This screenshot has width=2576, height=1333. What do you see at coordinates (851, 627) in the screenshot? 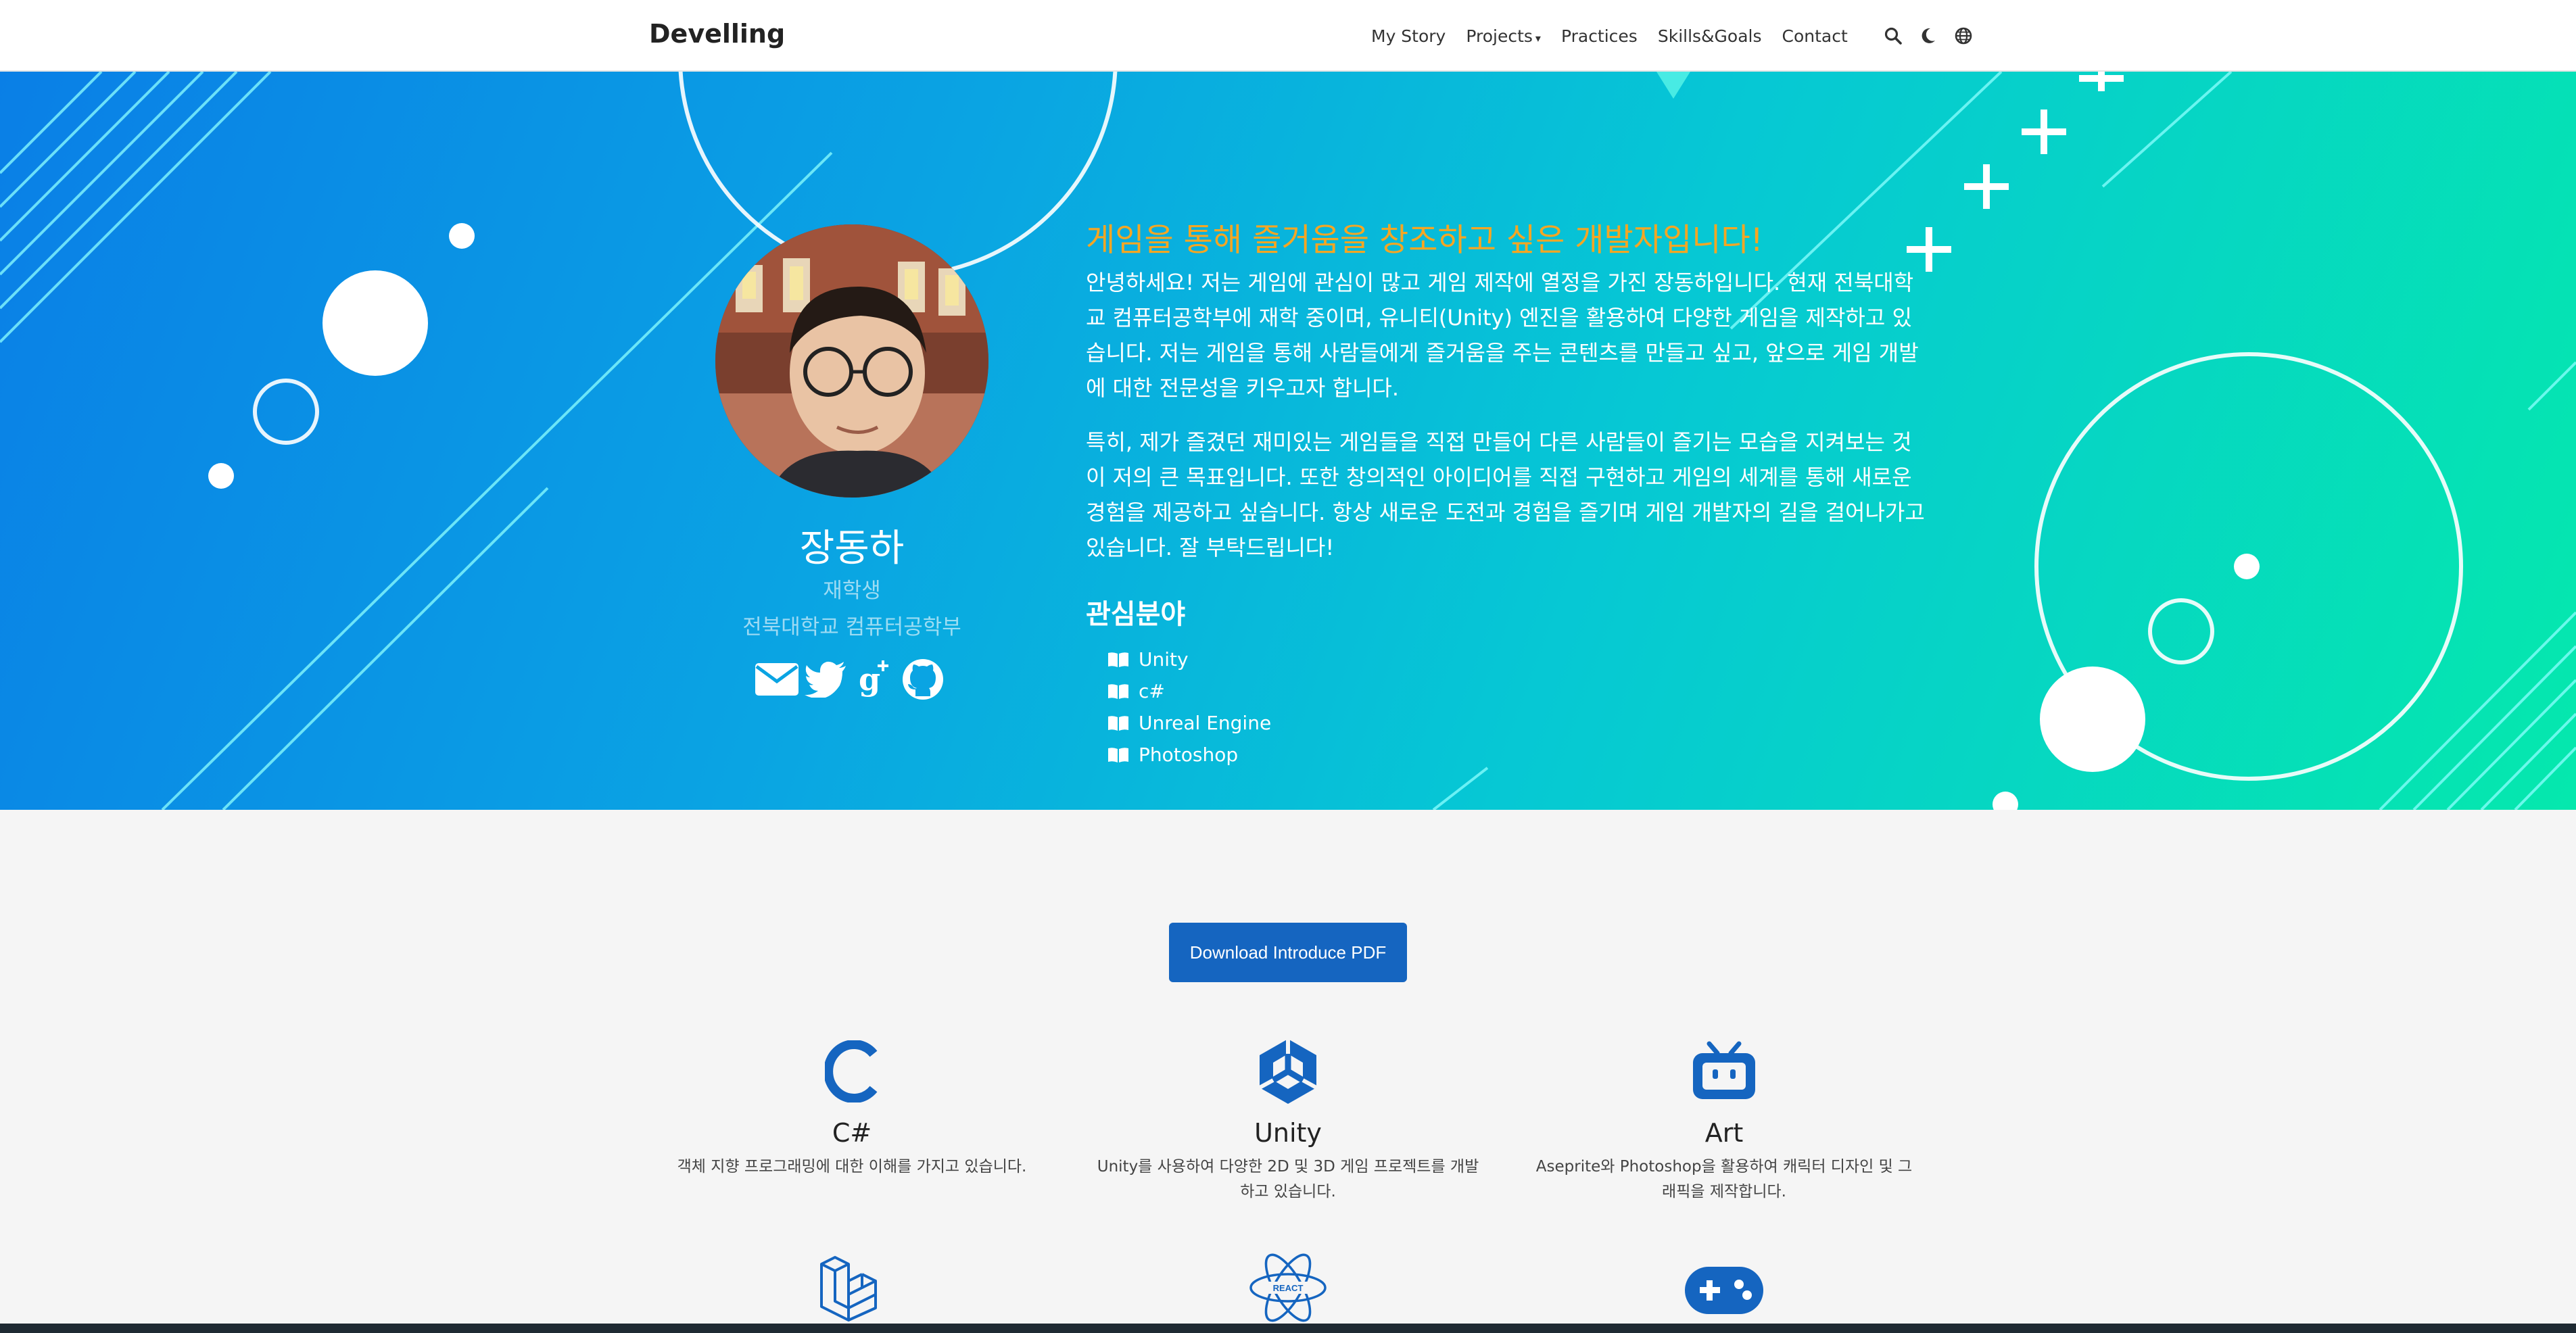
I see `profile-school: 전북대학교 컴퓨터공학부` at bounding box center [851, 627].